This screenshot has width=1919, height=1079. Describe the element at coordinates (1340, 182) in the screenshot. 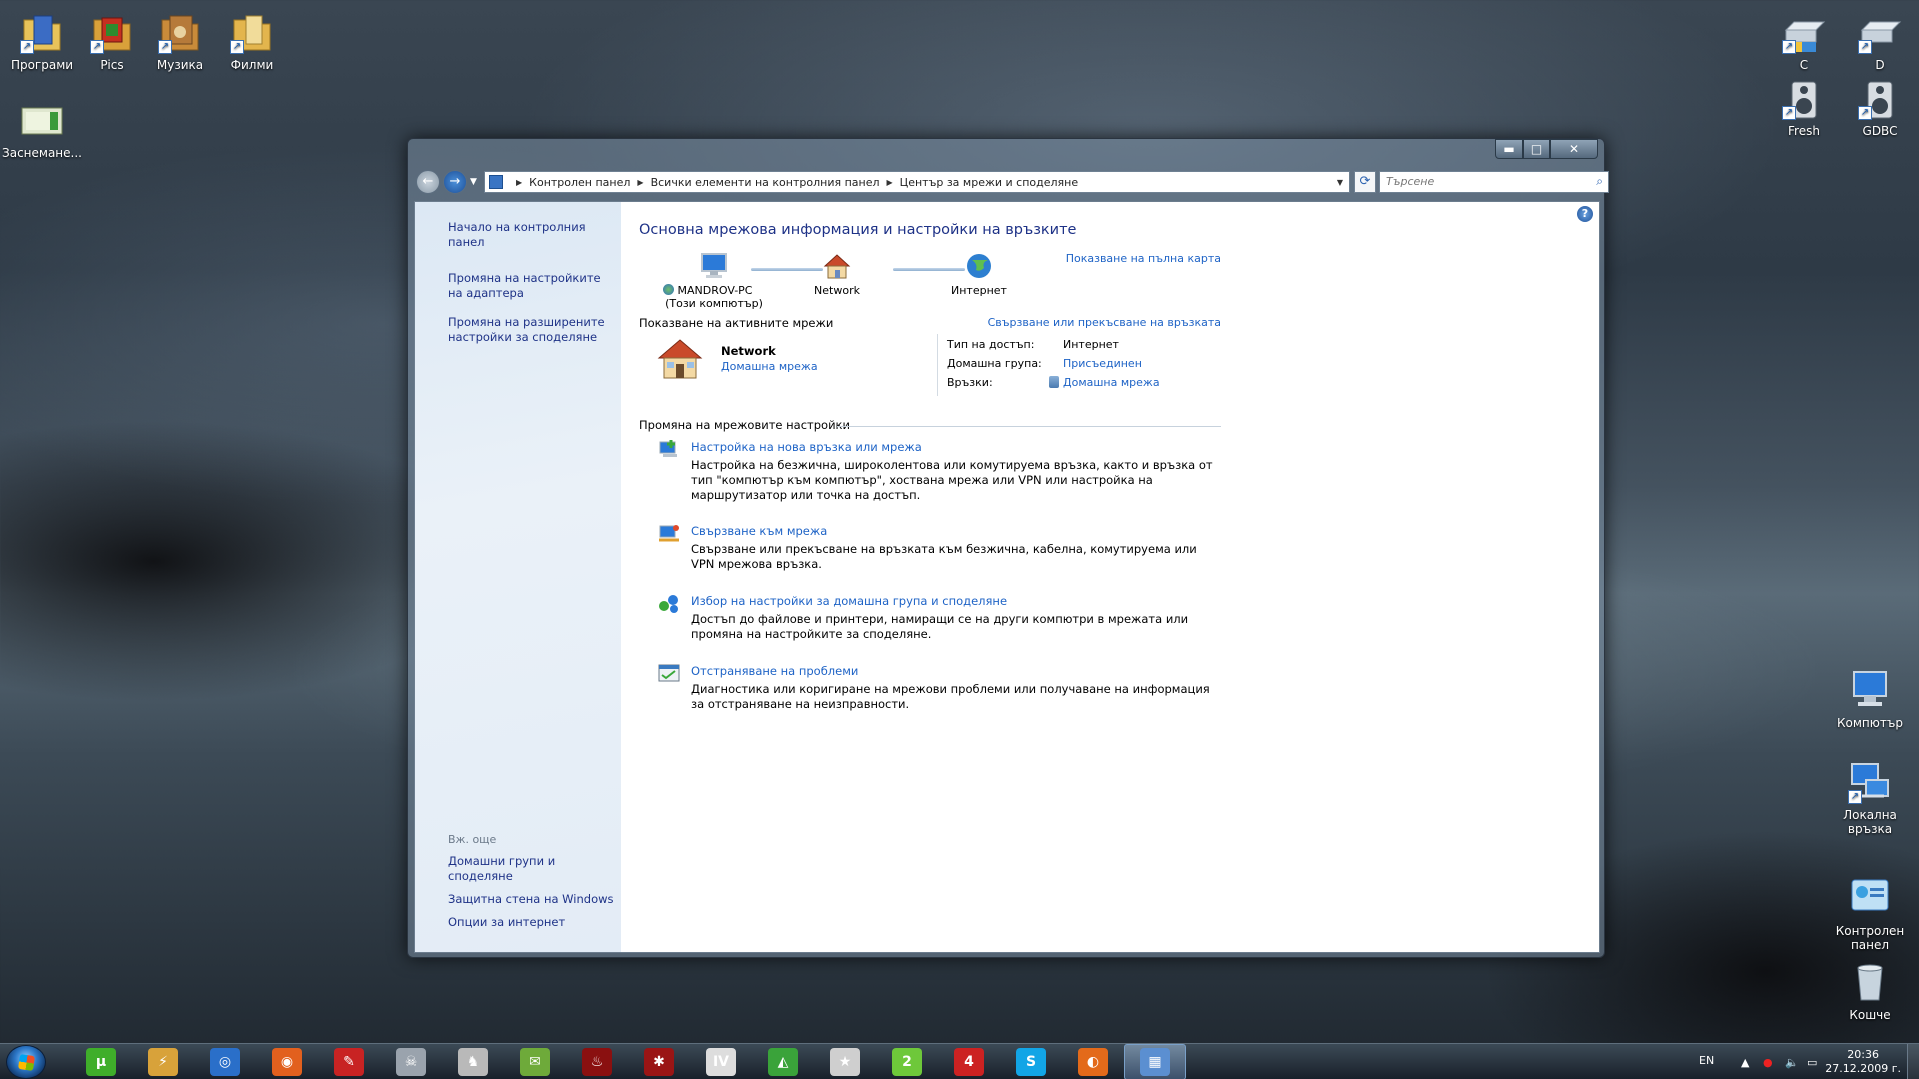

I see `chevron-down-icon: ▼` at that location.